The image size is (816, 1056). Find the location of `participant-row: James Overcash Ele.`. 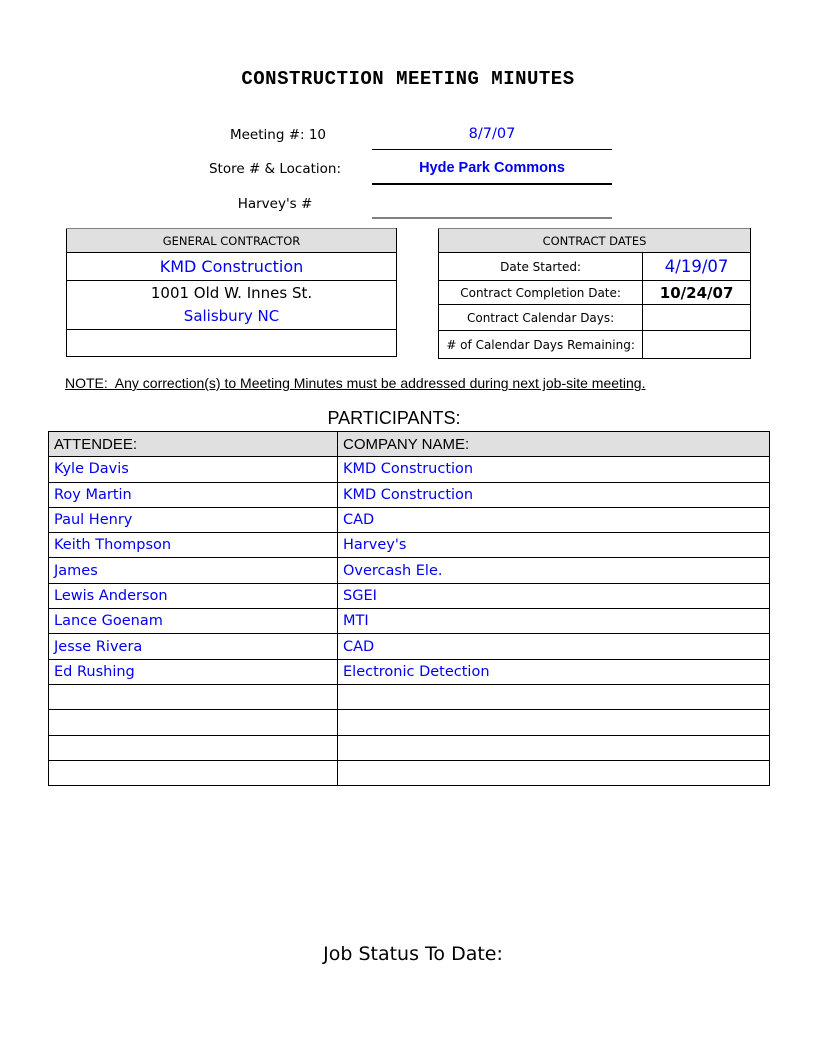

participant-row: James Overcash Ele. is located at coordinates (409, 570).